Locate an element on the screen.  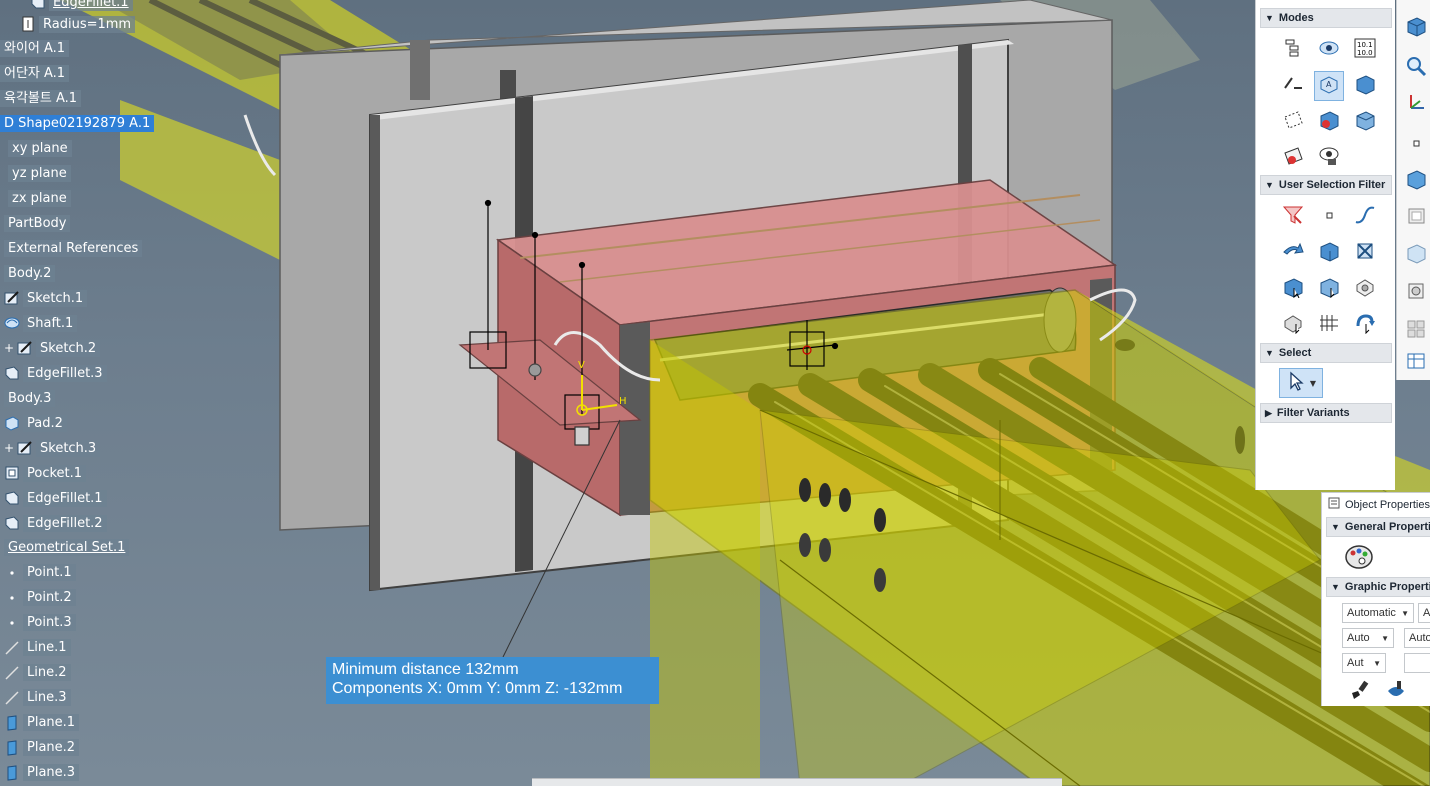
tree-node-line-1: Line.1 is located at coordinates (37, 648).